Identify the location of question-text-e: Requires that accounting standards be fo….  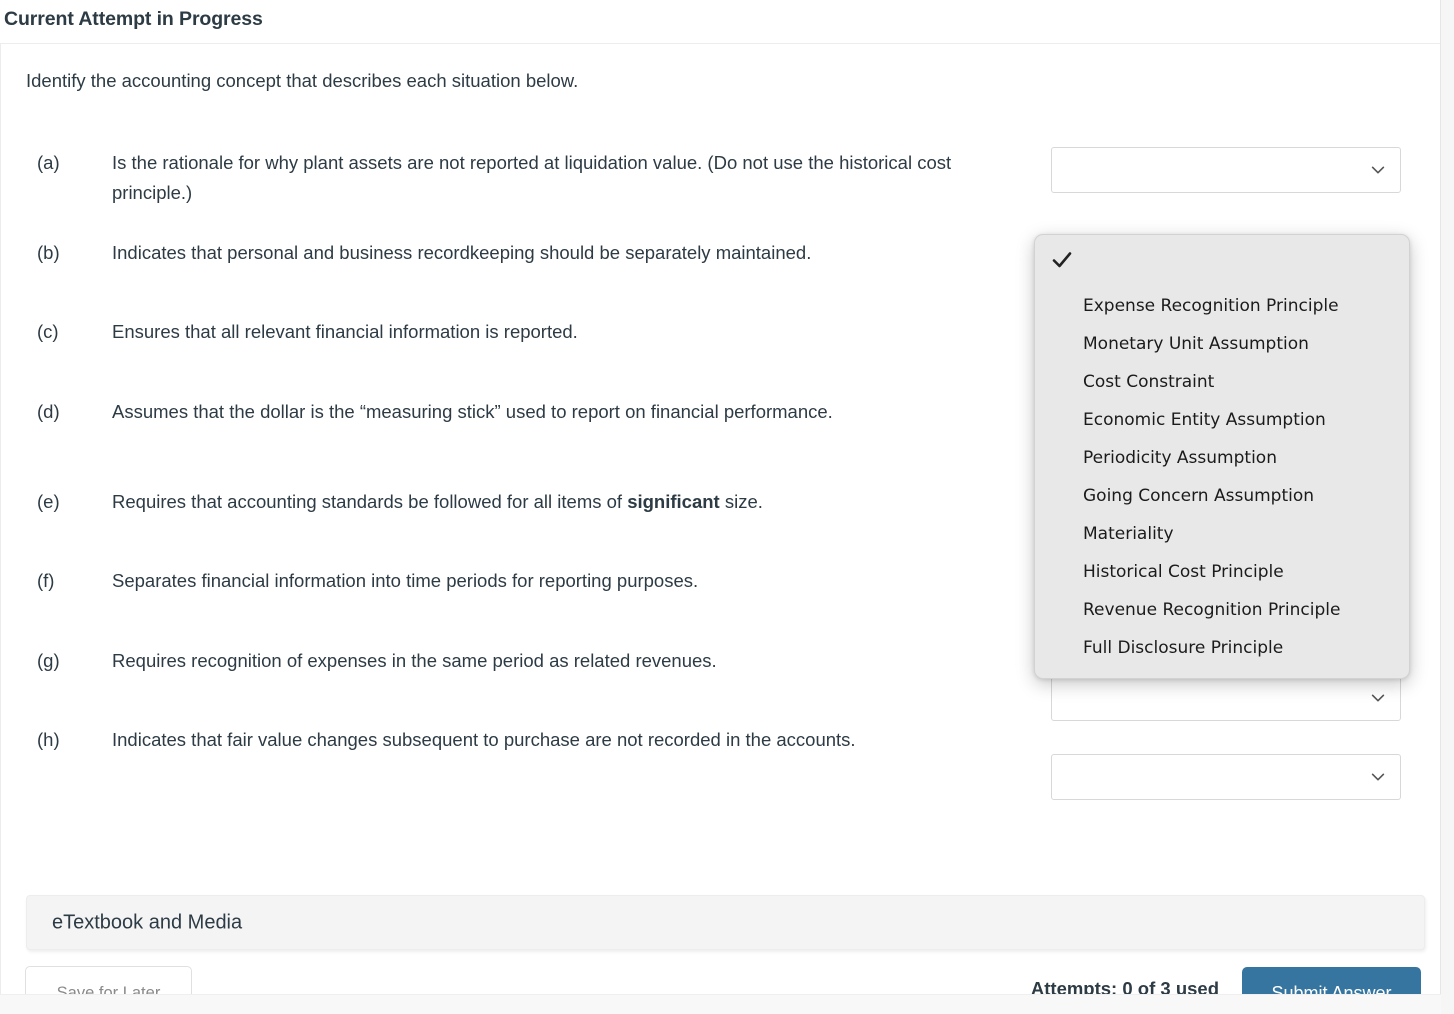
(562, 502).